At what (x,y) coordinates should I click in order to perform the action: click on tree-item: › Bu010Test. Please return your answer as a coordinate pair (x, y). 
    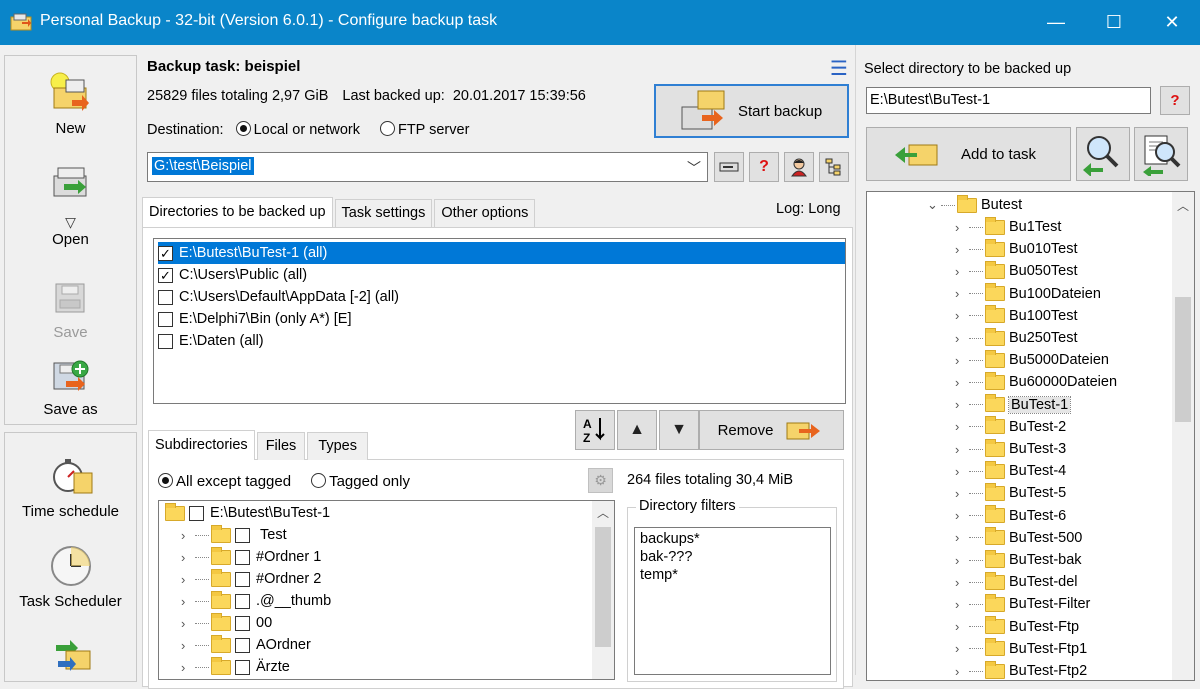
    Looking at the image, I should click on (1016, 249).